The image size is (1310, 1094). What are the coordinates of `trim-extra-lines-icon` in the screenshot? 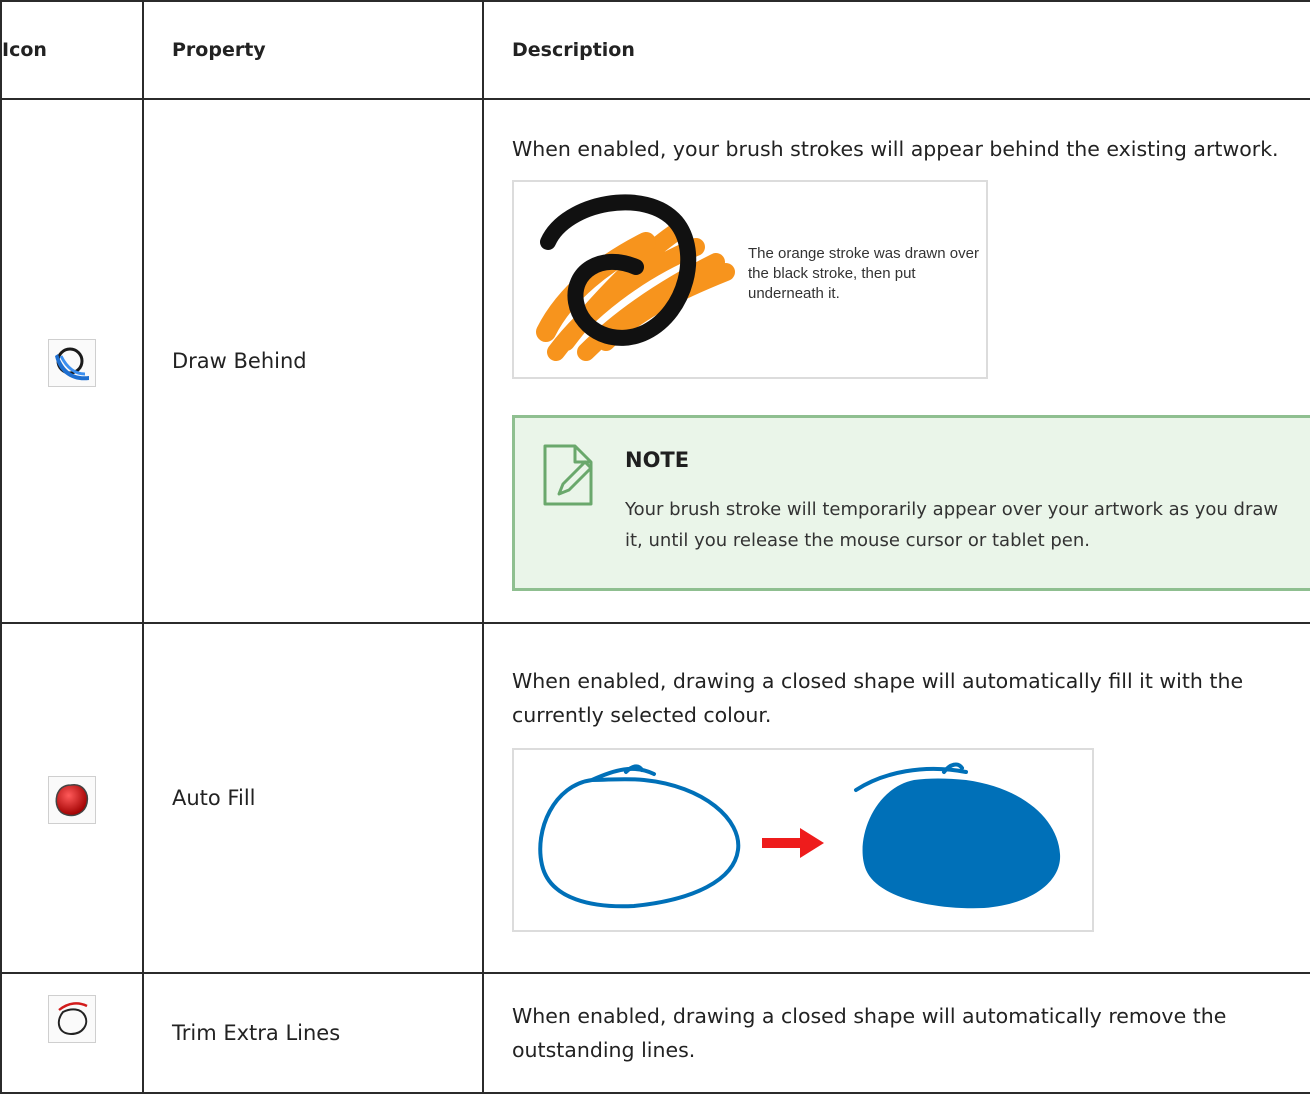 It's located at (72, 1018).